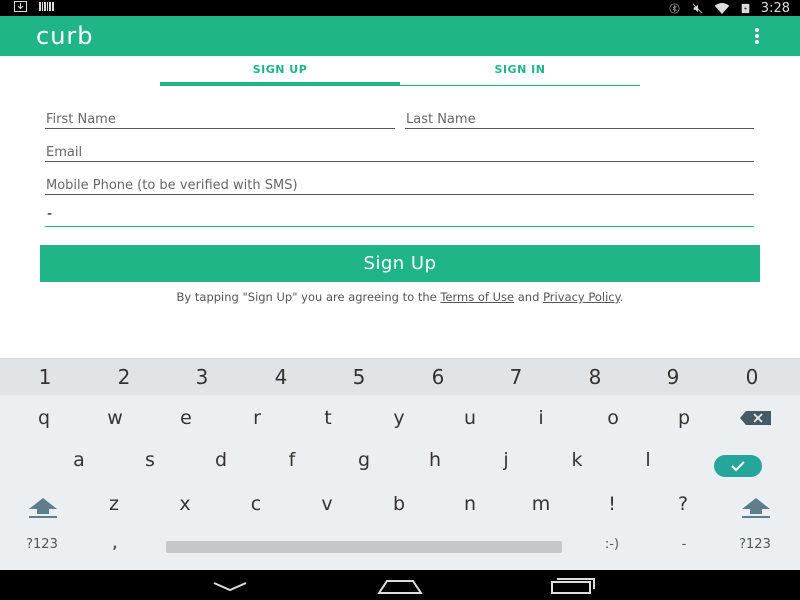 The width and height of the screenshot is (800, 600). I want to click on key-5: 5, so click(359, 377).